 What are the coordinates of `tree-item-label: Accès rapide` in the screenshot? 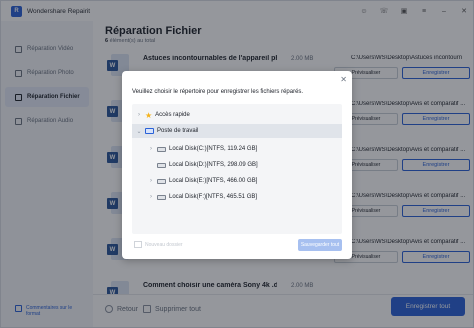 It's located at (172, 115).